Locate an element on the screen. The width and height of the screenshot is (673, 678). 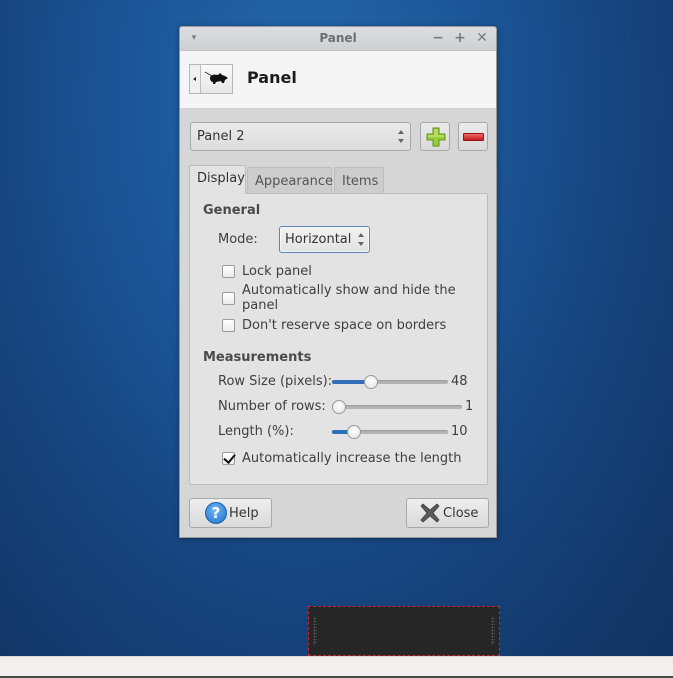
window-title: Panel is located at coordinates (338, 38).